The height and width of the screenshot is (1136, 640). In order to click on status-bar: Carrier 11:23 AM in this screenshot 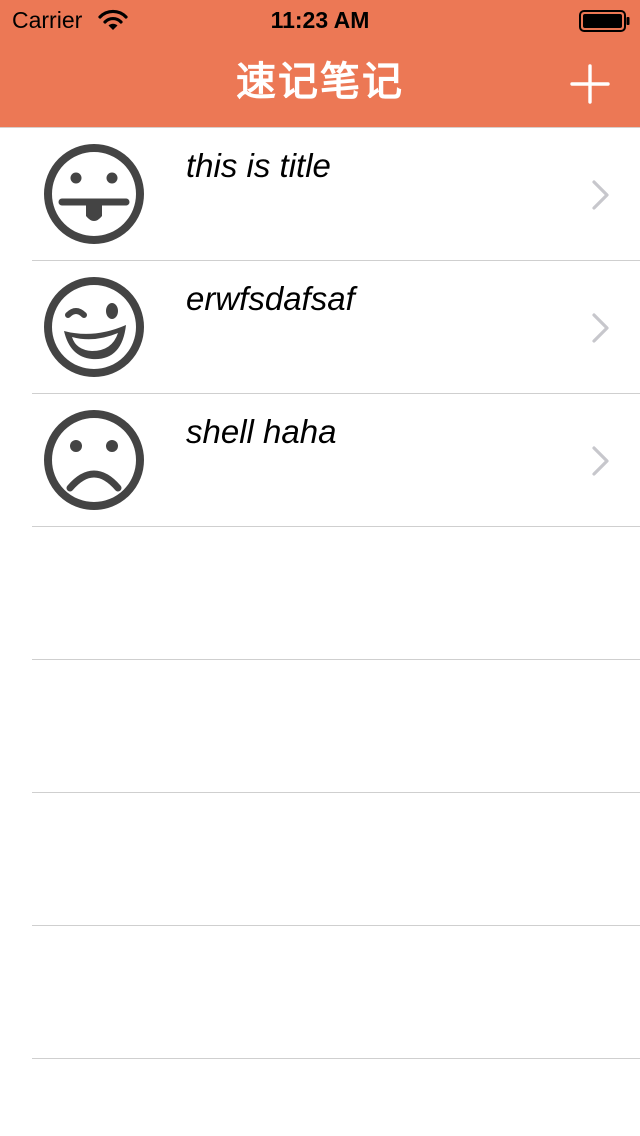, I will do `click(320, 20)`.